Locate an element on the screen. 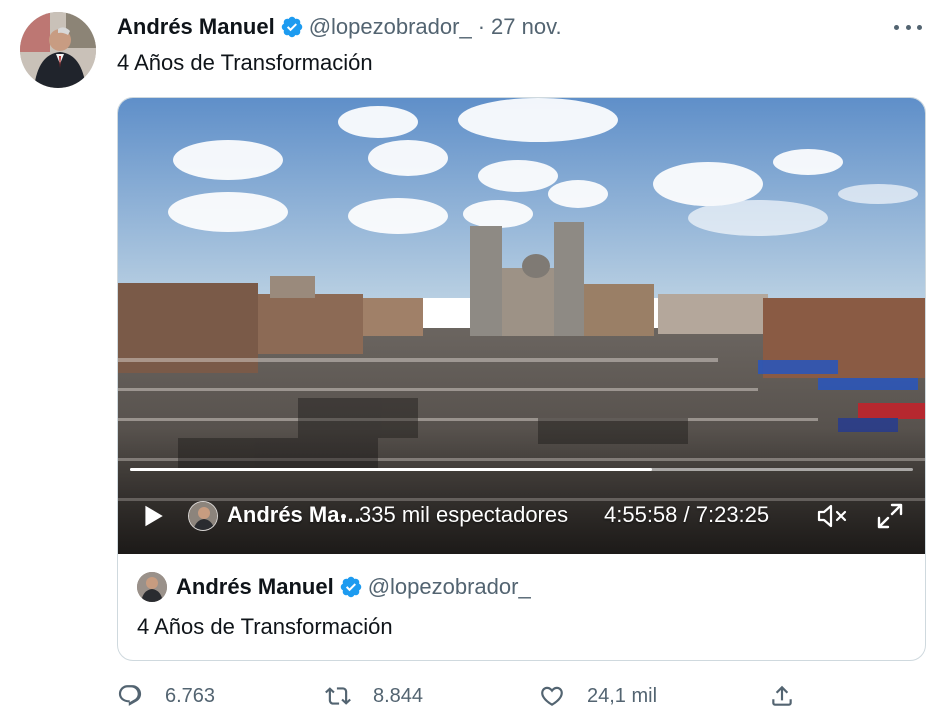  quoted-author-name: Andrés Manuel is located at coordinates (255, 587).